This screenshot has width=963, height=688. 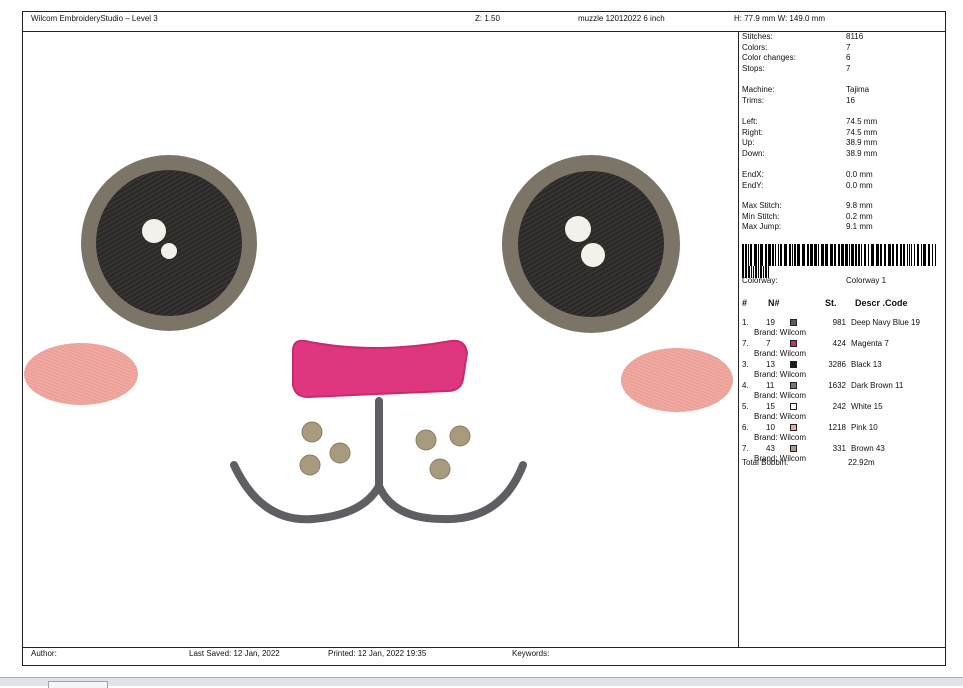 What do you see at coordinates (855, 36) in the screenshot?
I see `stat-value: 8116` at bounding box center [855, 36].